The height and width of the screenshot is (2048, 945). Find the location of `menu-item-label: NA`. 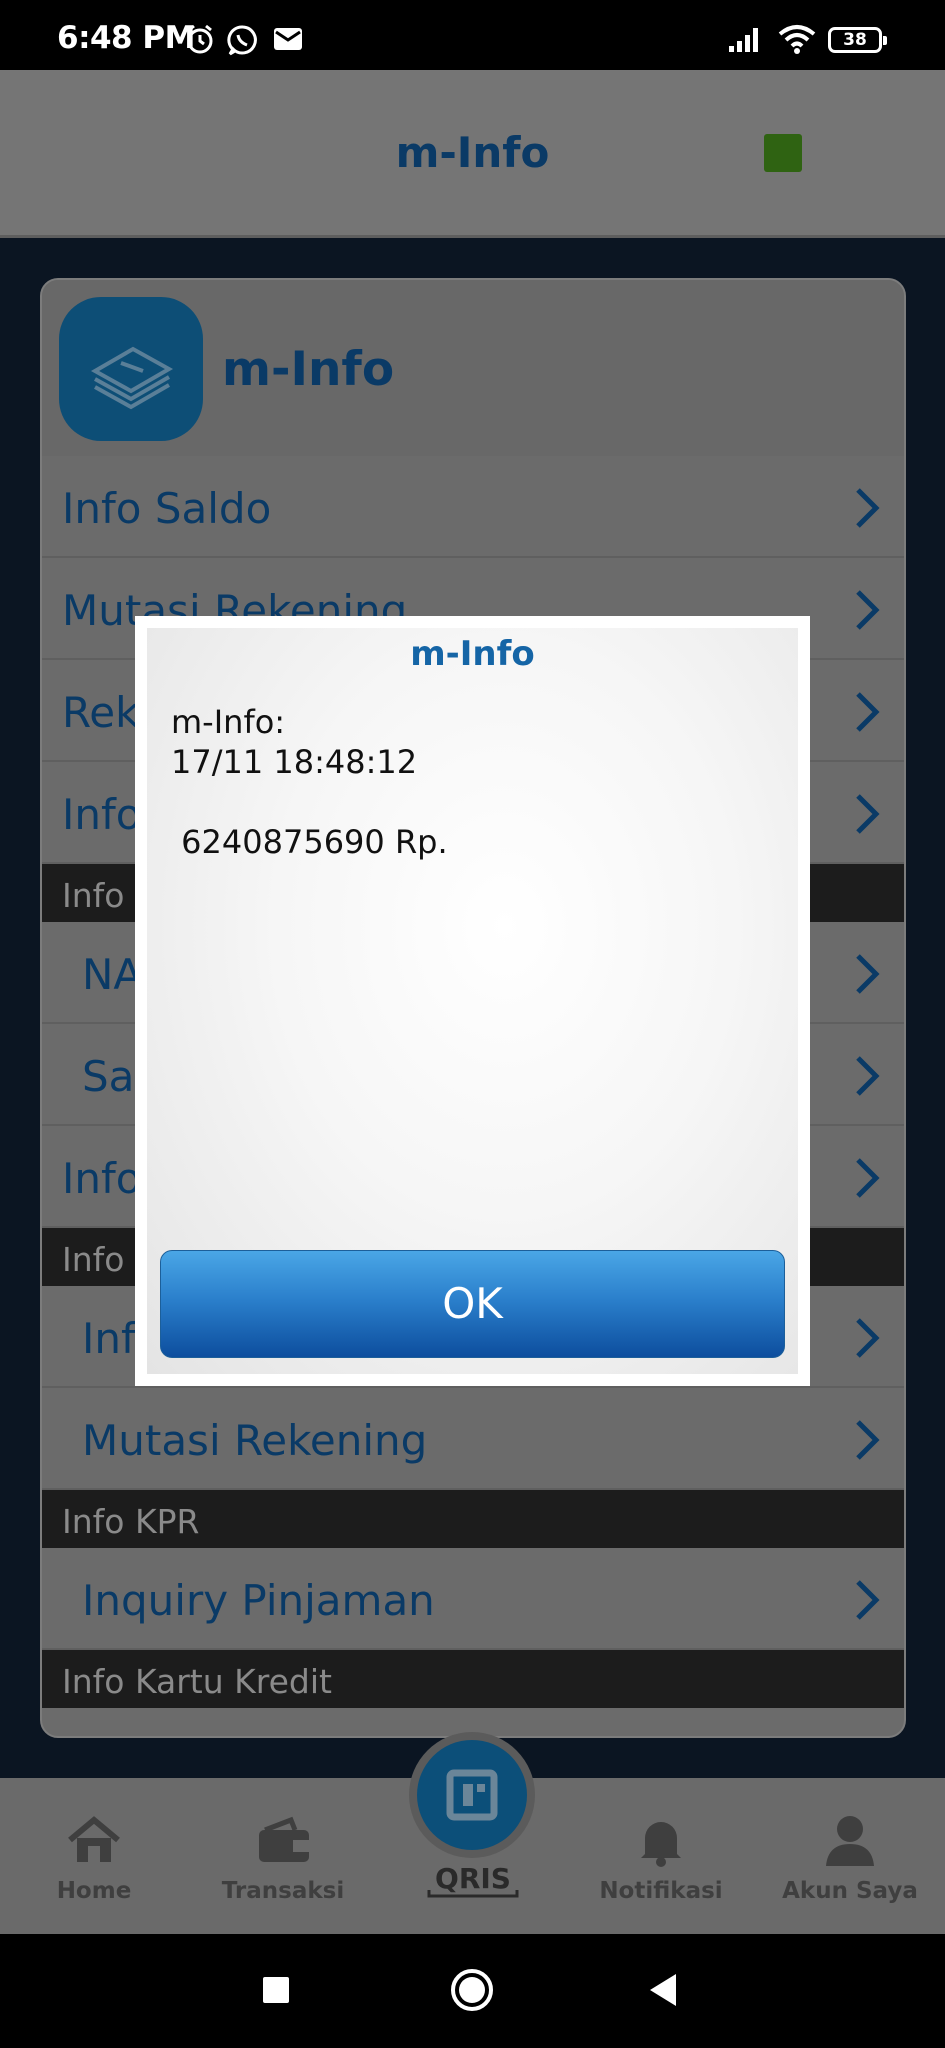

menu-item-label: NA is located at coordinates (112, 974).